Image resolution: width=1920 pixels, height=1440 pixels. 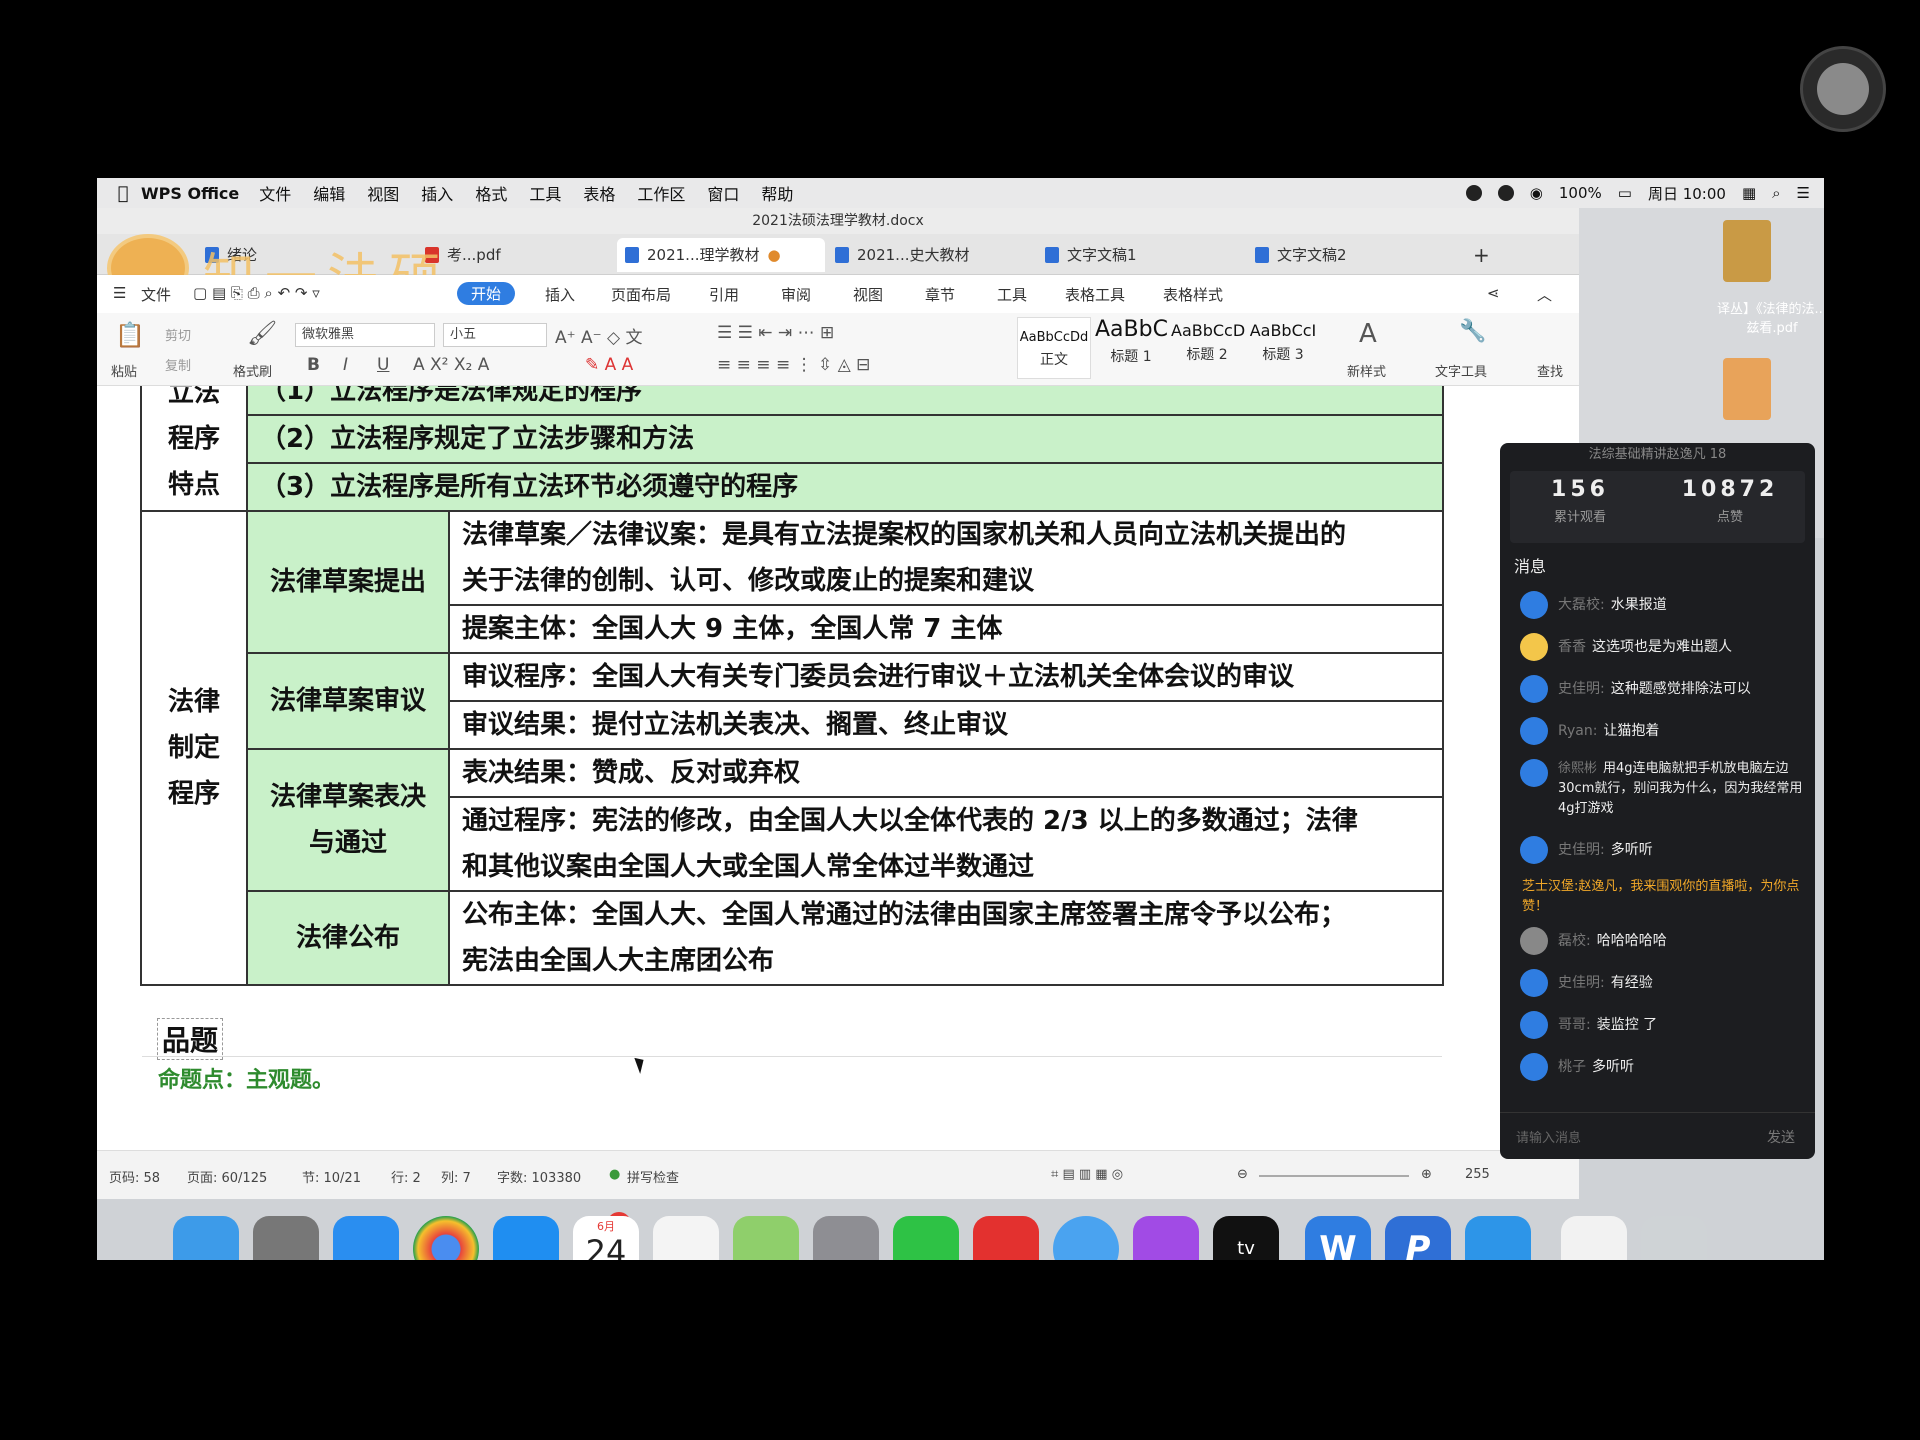 What do you see at coordinates (1493, 293) in the screenshot?
I see `share-icon: ⋖` at bounding box center [1493, 293].